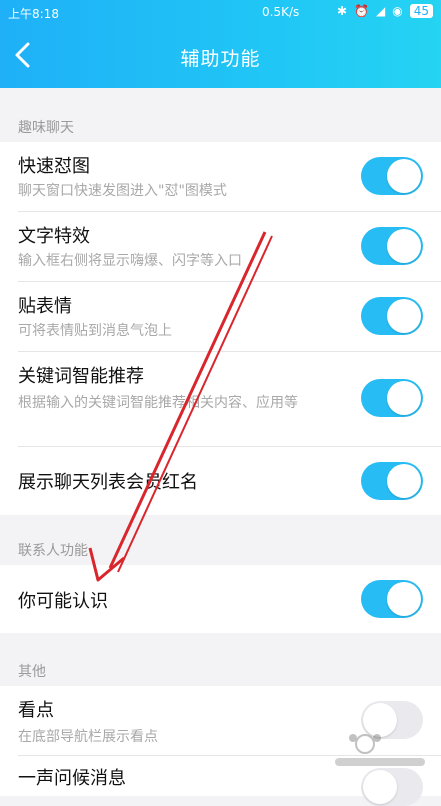 Image resolution: width=441 pixels, height=806 pixels. I want to click on network-speed: 0.5K/s, so click(281, 12).